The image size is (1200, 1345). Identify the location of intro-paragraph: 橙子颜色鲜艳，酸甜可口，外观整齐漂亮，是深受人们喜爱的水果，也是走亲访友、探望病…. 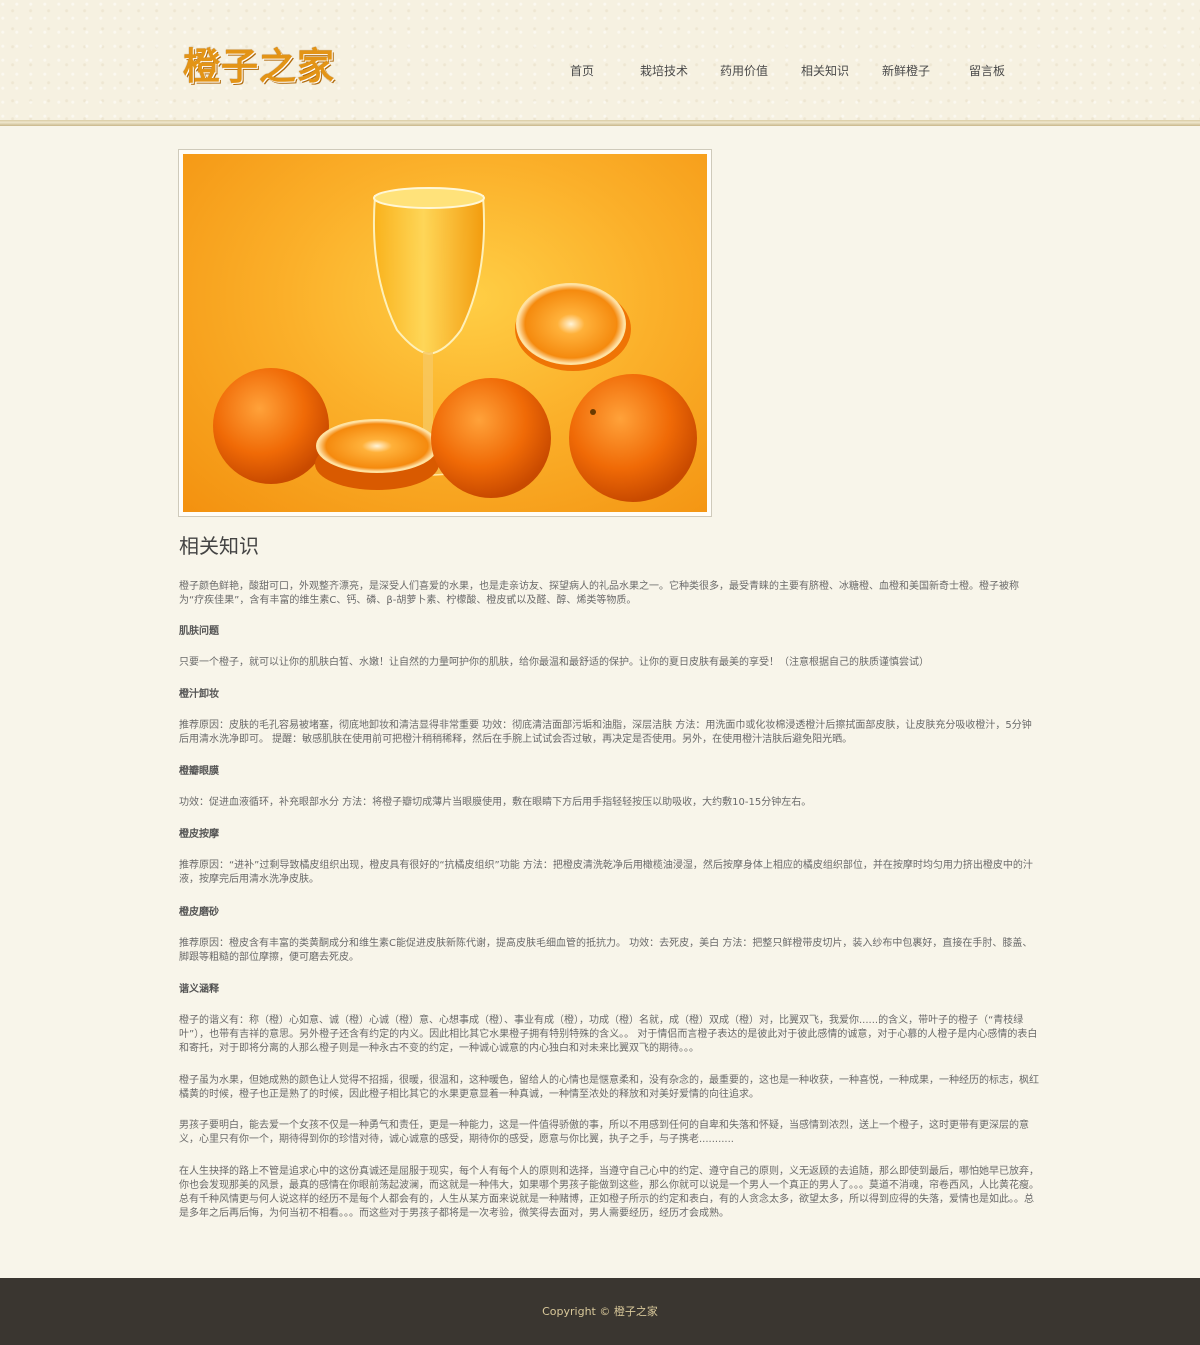
(599, 593).